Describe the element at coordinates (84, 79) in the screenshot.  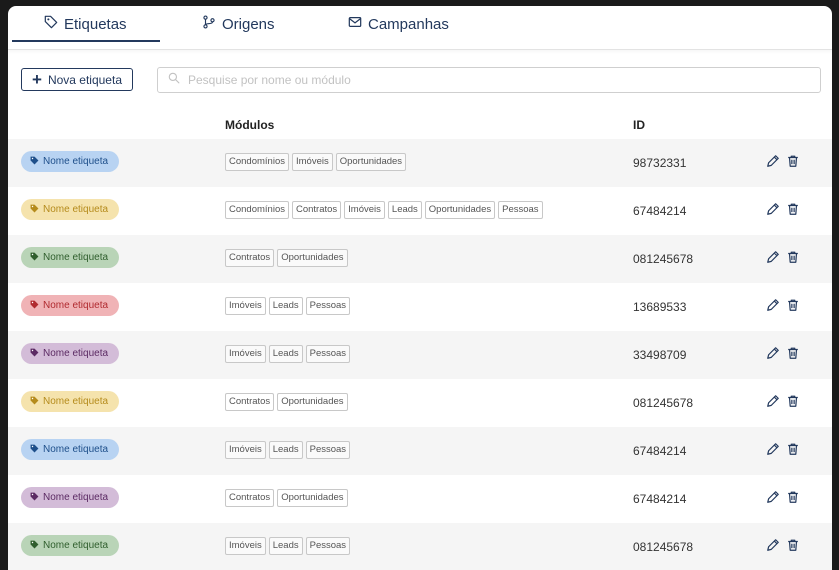
I see `new-tag-label: Nova etiqueta` at that location.